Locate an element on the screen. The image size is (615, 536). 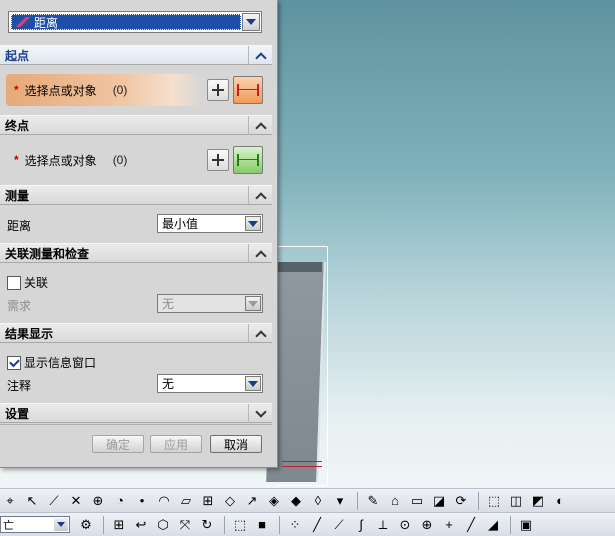
axis-icon: ⤧ is located at coordinates (185, 525).